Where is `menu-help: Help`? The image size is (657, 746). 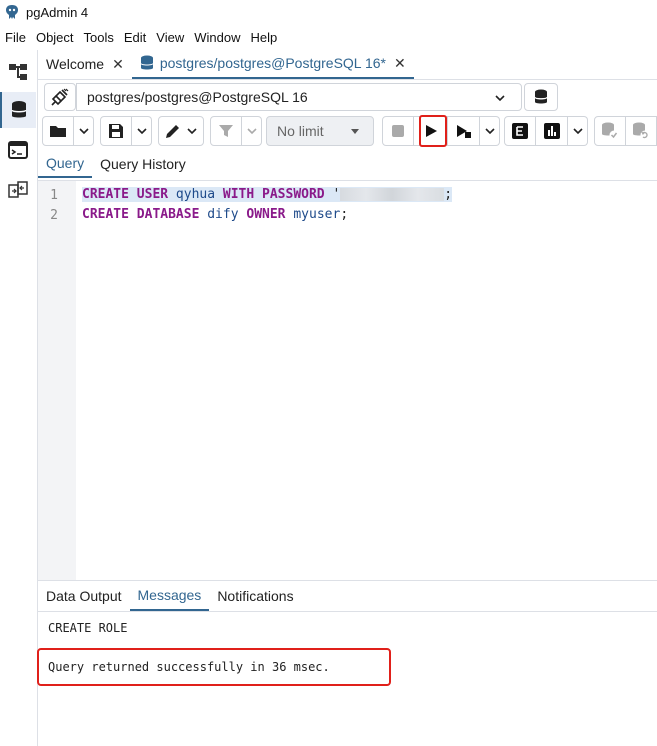
menu-help: Help is located at coordinates (264, 37).